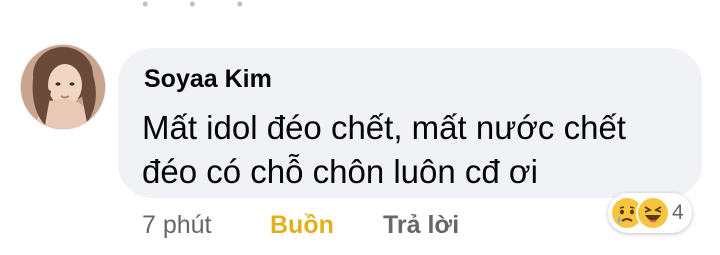  I want to click on reply-button: Trả lời, so click(421, 225).